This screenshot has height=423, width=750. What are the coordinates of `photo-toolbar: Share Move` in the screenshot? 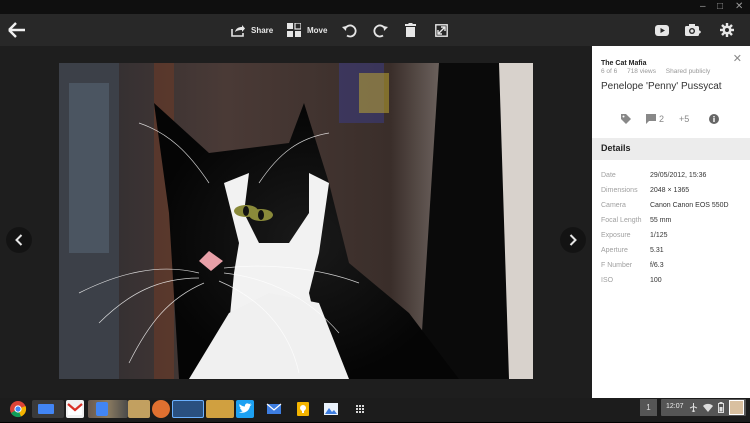 It's located at (375, 30).